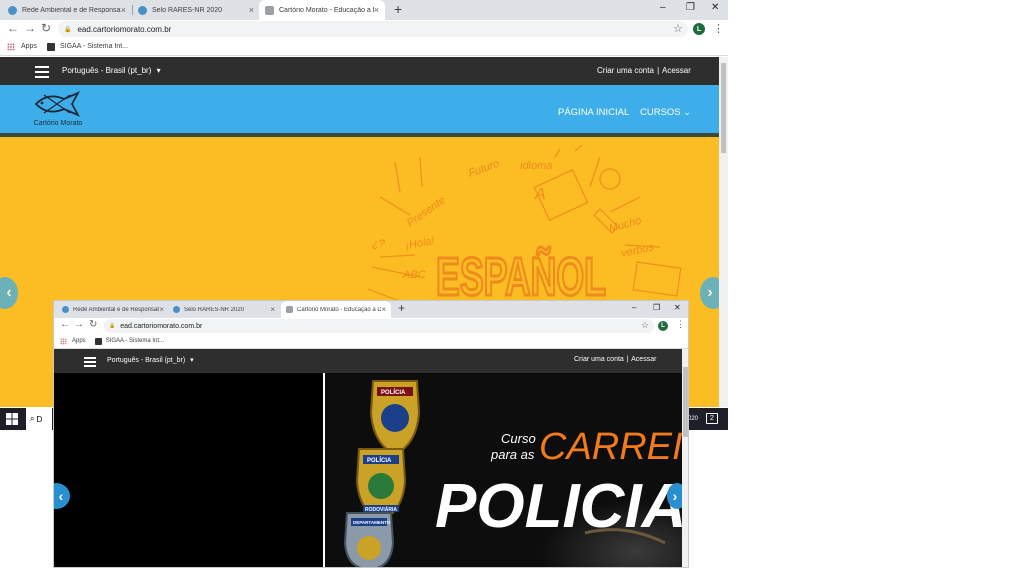 Image resolution: width=1030 pixels, height=568 pixels. Describe the element at coordinates (484, 169) in the screenshot. I see `doodle-text: Futuro` at that location.